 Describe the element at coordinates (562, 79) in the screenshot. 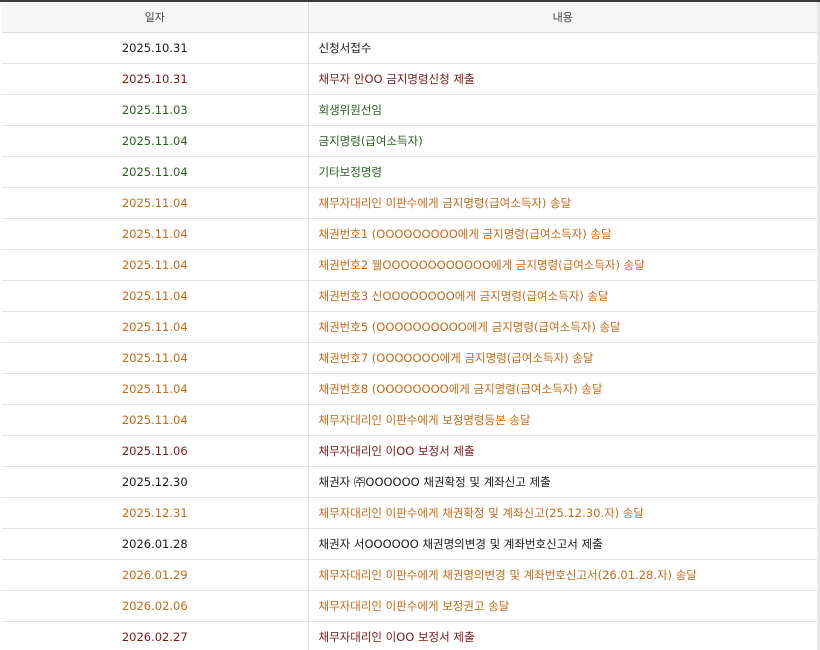

I see `row-content: 채무자 안OO 금지명령신청 제출` at that location.